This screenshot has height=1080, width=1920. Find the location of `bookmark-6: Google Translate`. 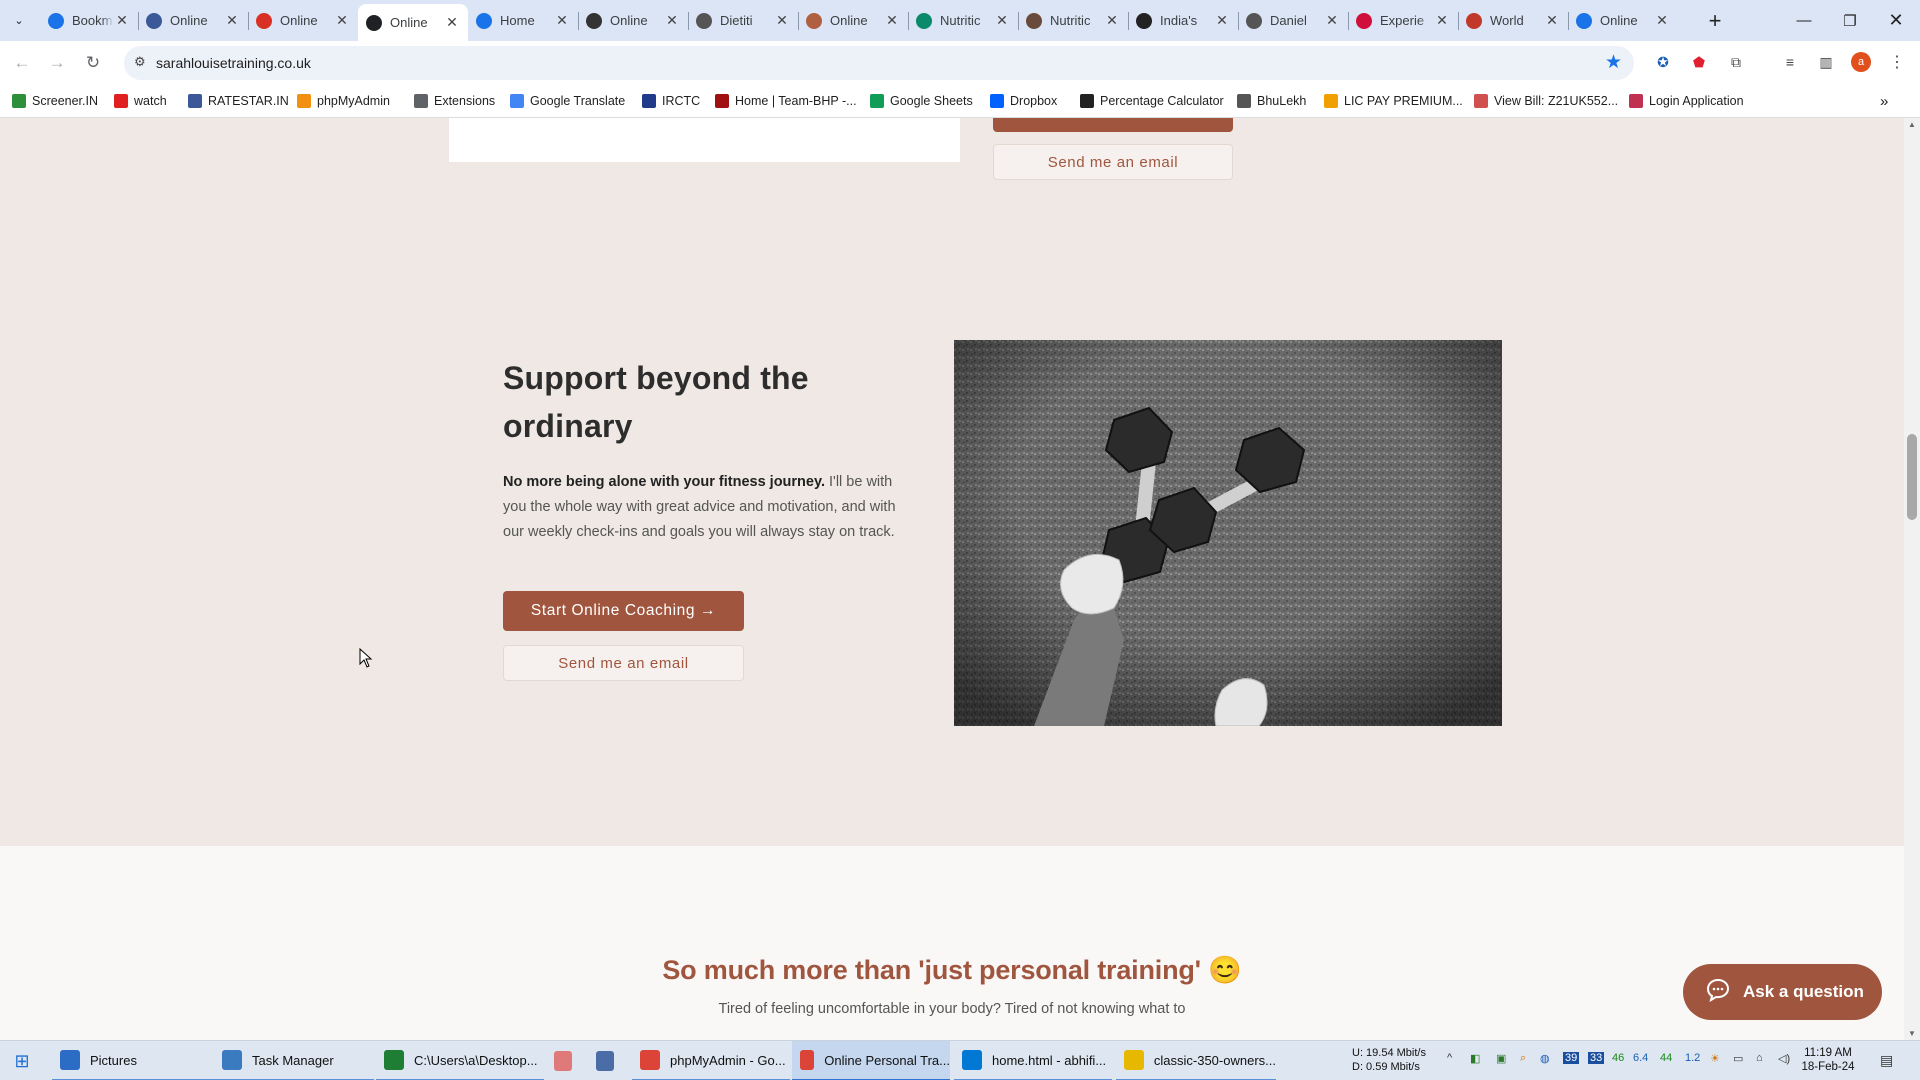

bookmark-6: Google Translate is located at coordinates (567, 101).